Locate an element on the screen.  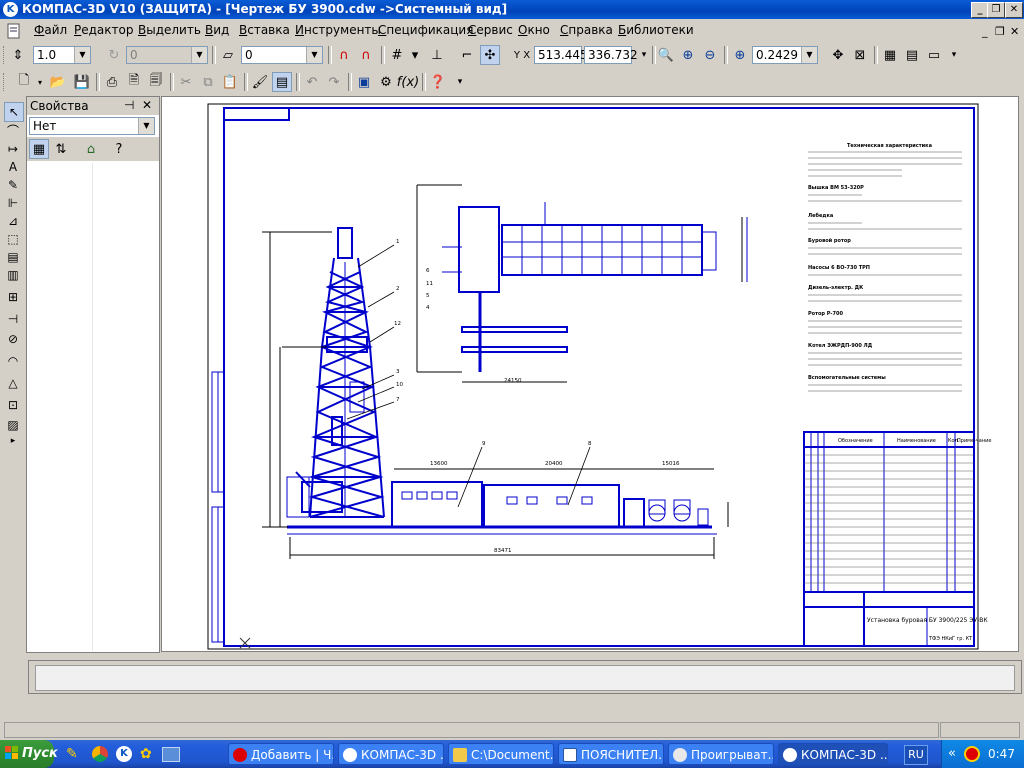
refresh-icon: ▦ is located at coordinates (890, 55).